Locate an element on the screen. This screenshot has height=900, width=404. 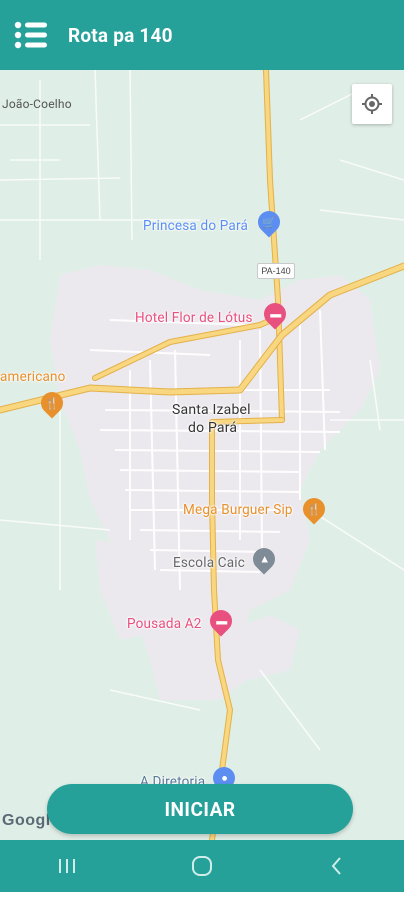
back-button is located at coordinates (337, 866).